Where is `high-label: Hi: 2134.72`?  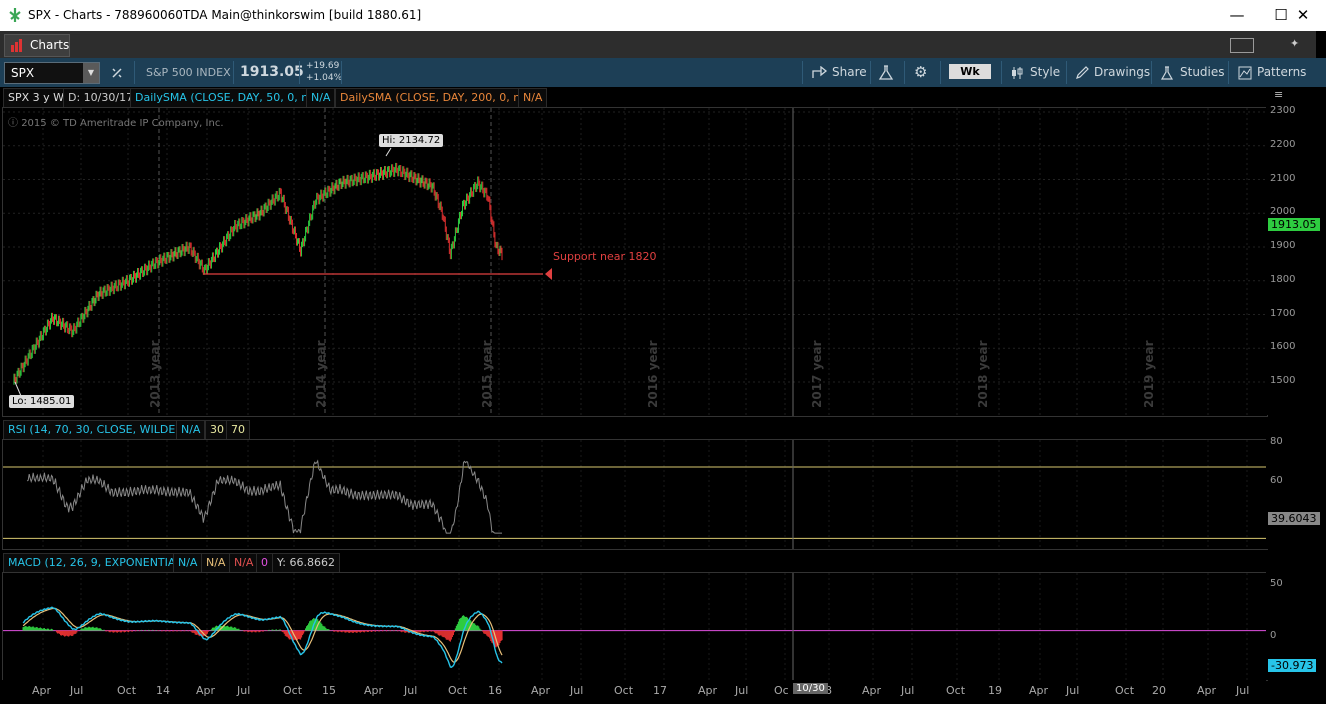
high-label: Hi: 2134.72 is located at coordinates (411, 140).